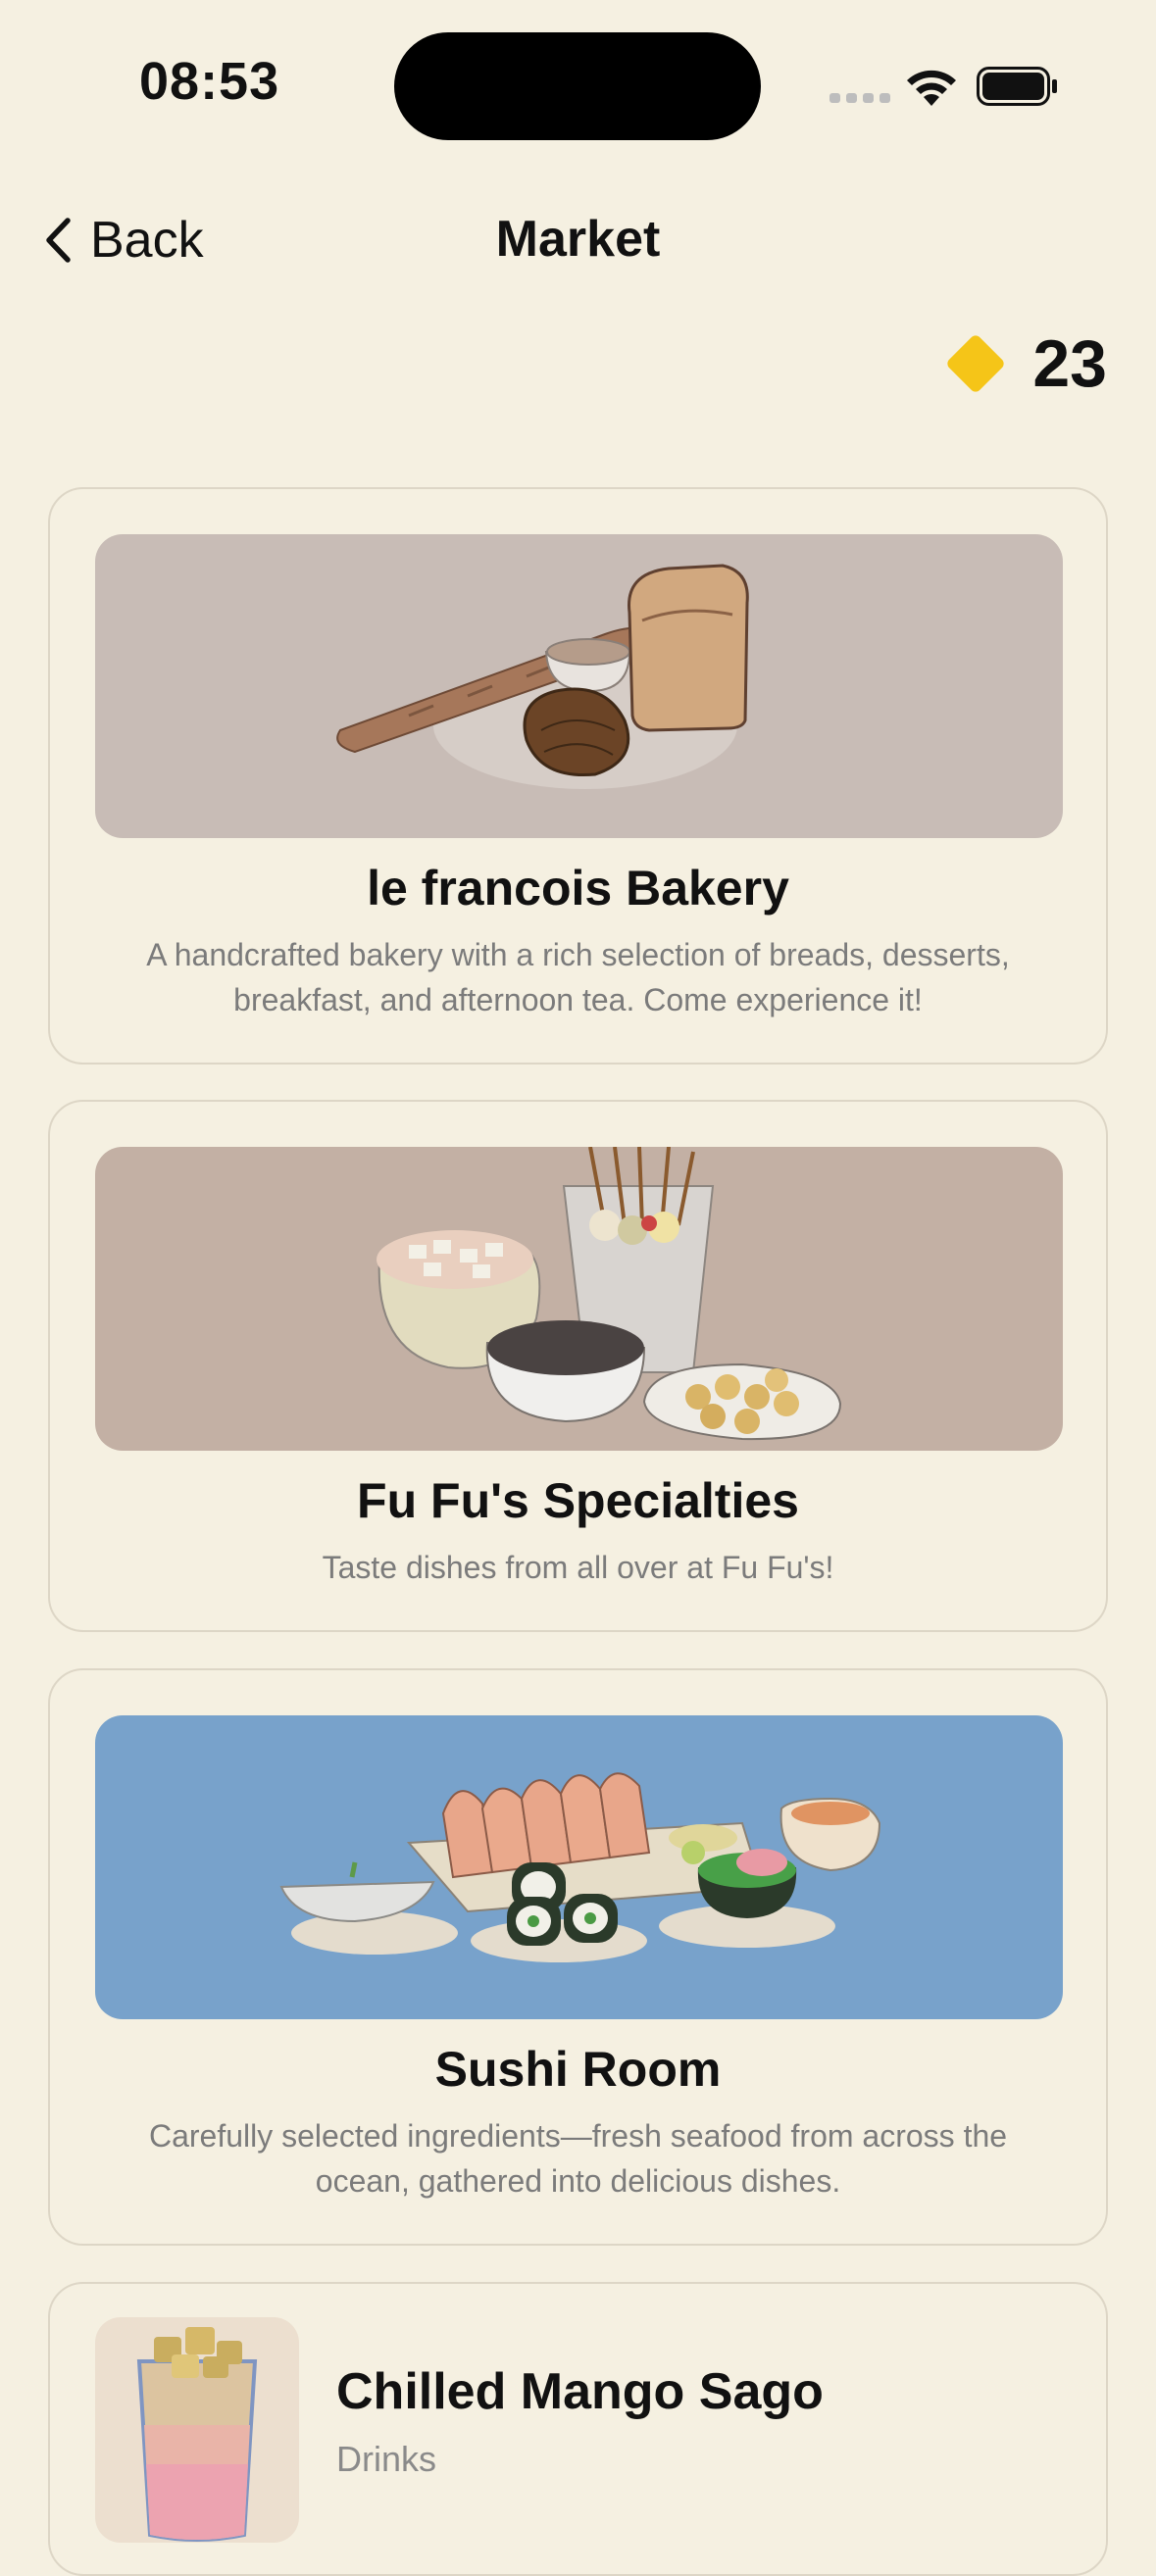 Image resolution: width=1156 pixels, height=2576 pixels. What do you see at coordinates (209, 81) in the screenshot?
I see `status-time: 08:53` at bounding box center [209, 81].